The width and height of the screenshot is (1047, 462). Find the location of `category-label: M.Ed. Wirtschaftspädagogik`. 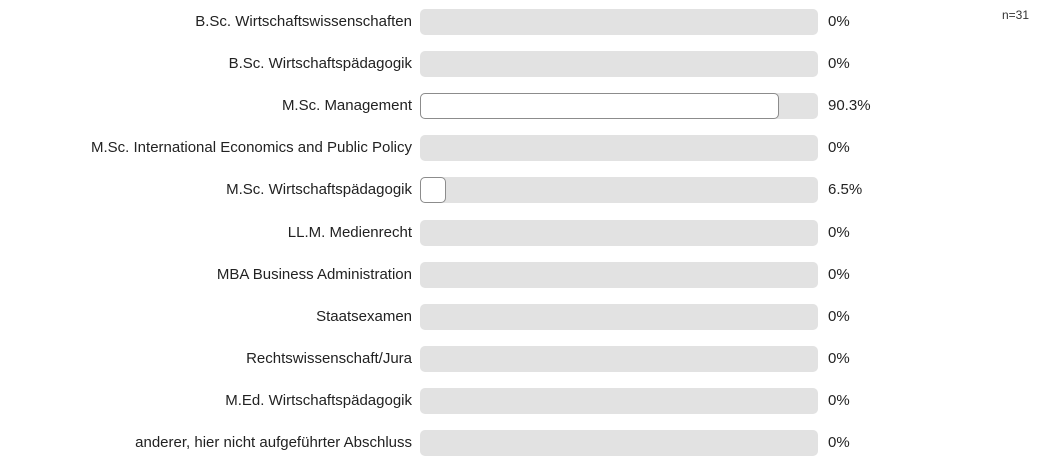

category-label: M.Ed. Wirtschaftspädagogik is located at coordinates (318, 400).